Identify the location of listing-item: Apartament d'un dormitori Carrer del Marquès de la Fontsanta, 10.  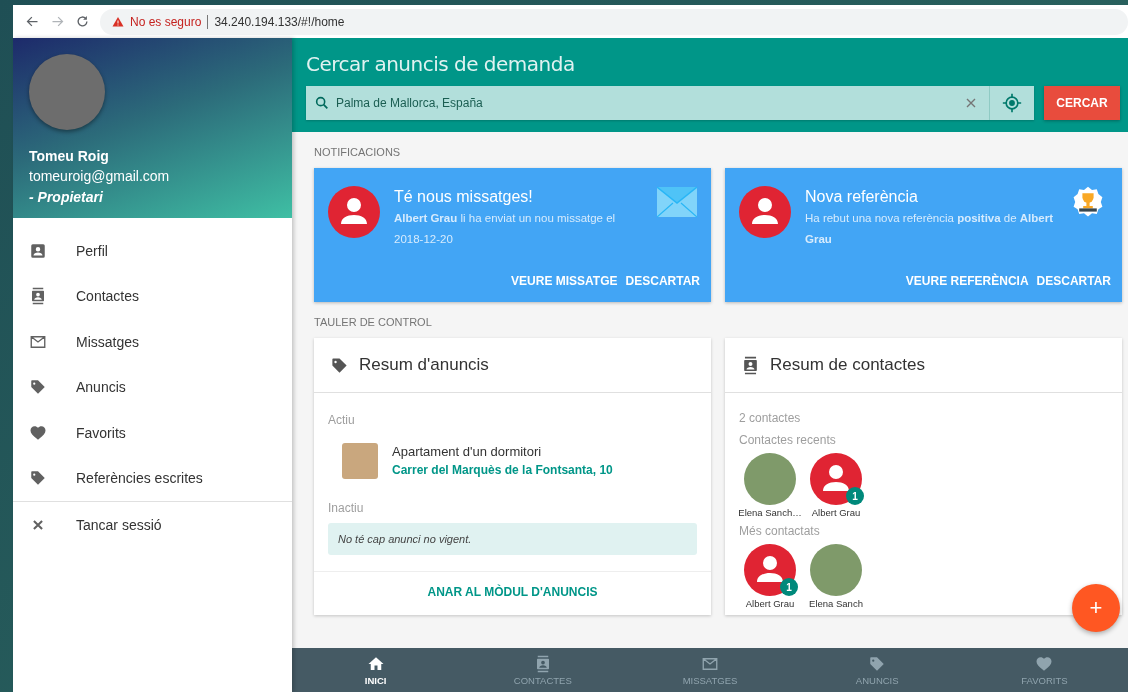
(477, 464).